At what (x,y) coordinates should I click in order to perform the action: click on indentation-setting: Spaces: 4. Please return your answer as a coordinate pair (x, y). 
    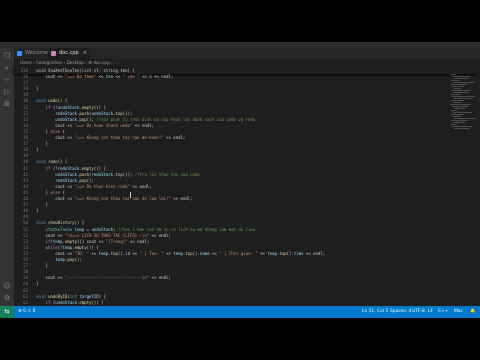
    Looking at the image, I should click on (400, 312).